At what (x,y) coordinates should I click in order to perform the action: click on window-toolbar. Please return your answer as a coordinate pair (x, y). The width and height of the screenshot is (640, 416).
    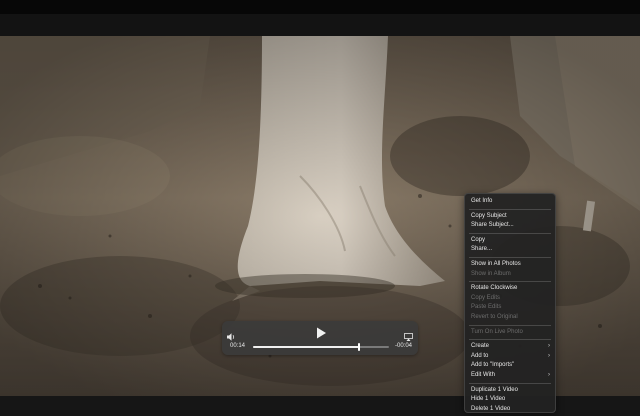
    Looking at the image, I should click on (320, 18).